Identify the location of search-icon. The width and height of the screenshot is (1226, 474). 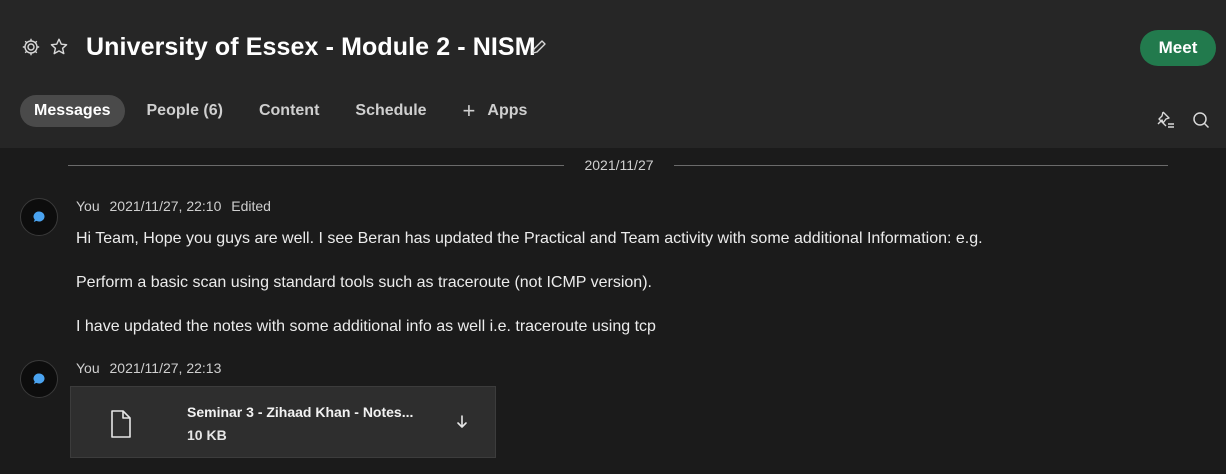
(1201, 120).